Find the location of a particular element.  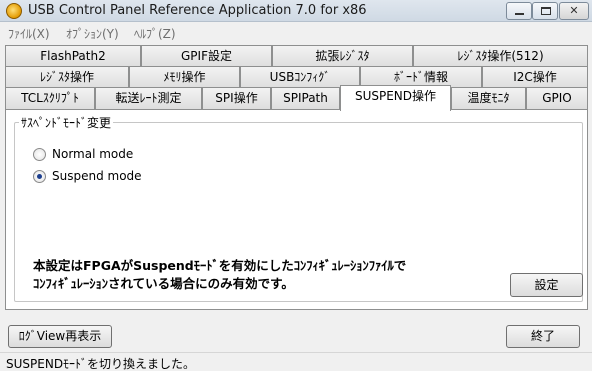

menu-help: ﾍﾙﾌﾟ(Z) is located at coordinates (155, 33).